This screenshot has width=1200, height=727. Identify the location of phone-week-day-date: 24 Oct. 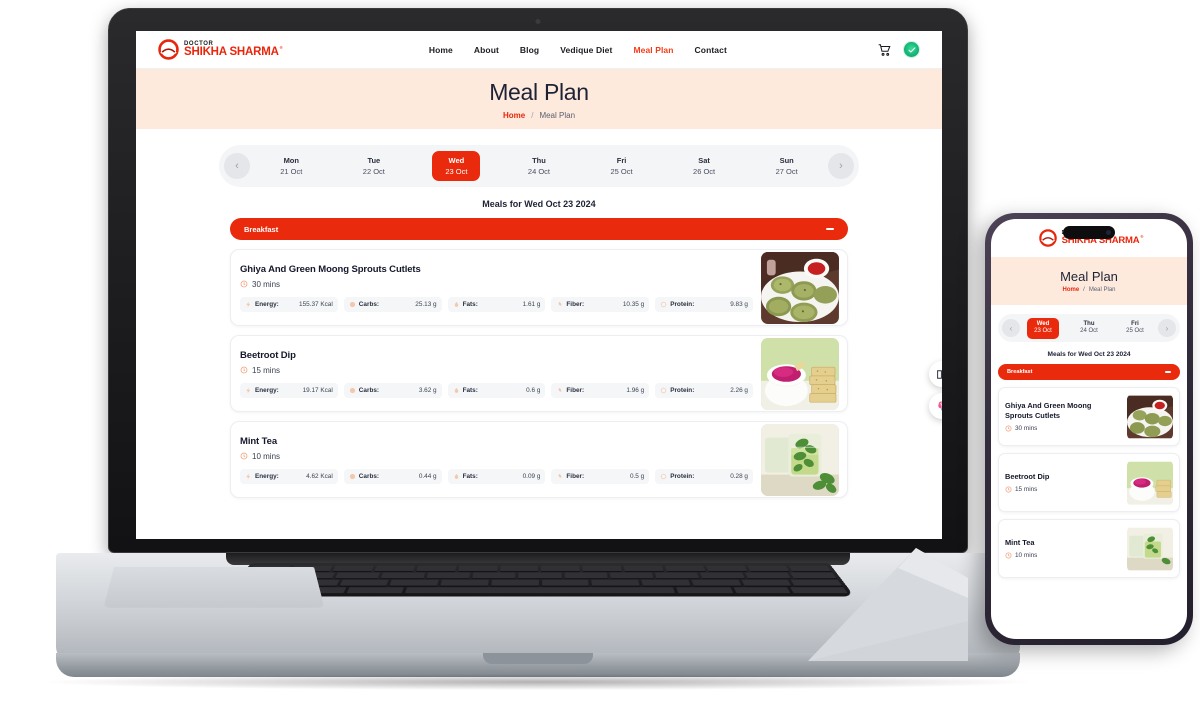
(1089, 331).